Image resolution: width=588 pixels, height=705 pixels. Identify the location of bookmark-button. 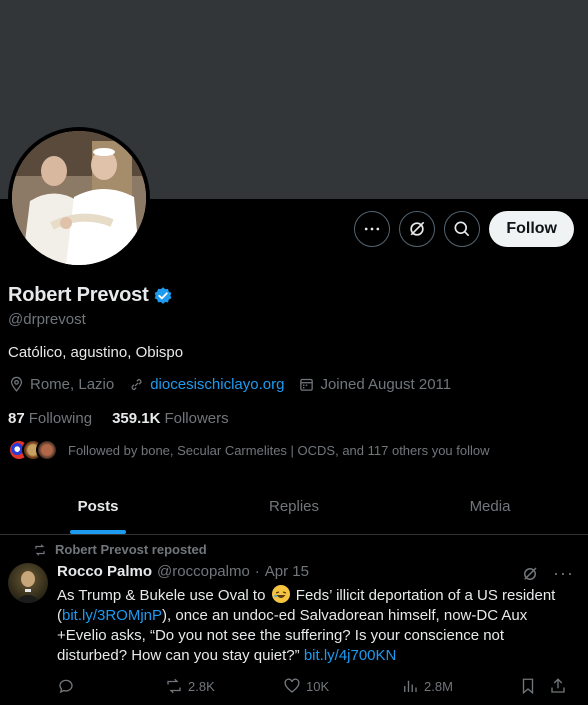
(534, 686).